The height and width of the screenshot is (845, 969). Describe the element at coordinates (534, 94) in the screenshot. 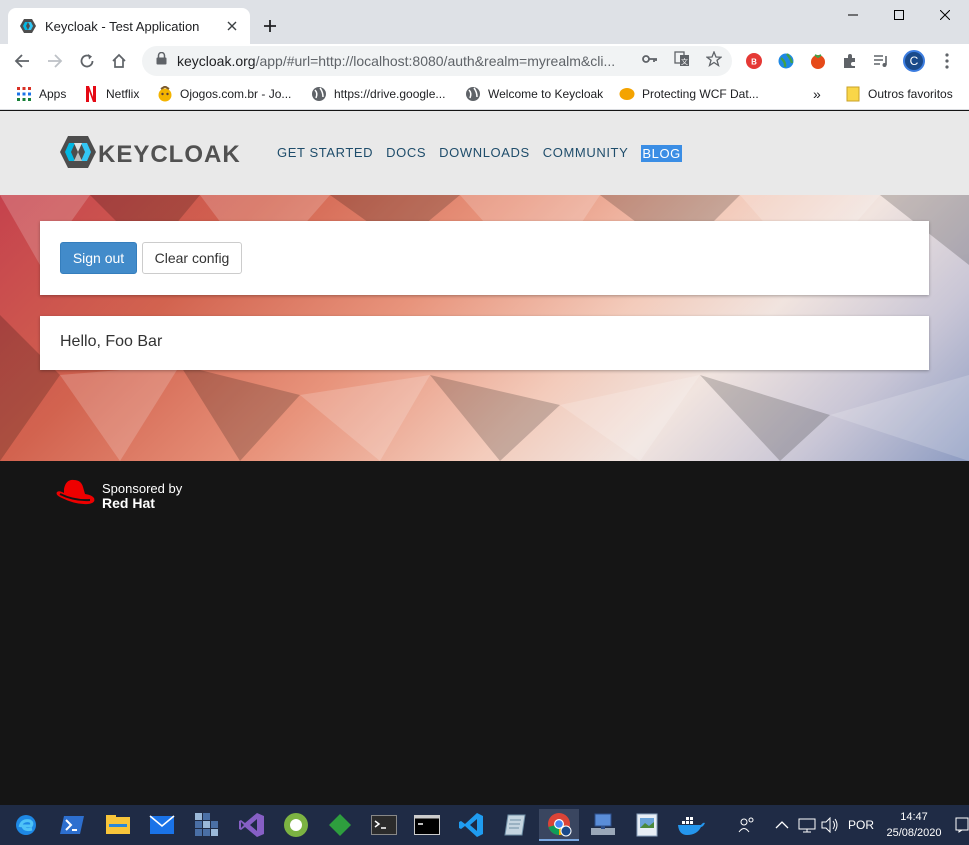

I see `bookmark-welcome-keycloak: Welcome to Keycloak` at that location.